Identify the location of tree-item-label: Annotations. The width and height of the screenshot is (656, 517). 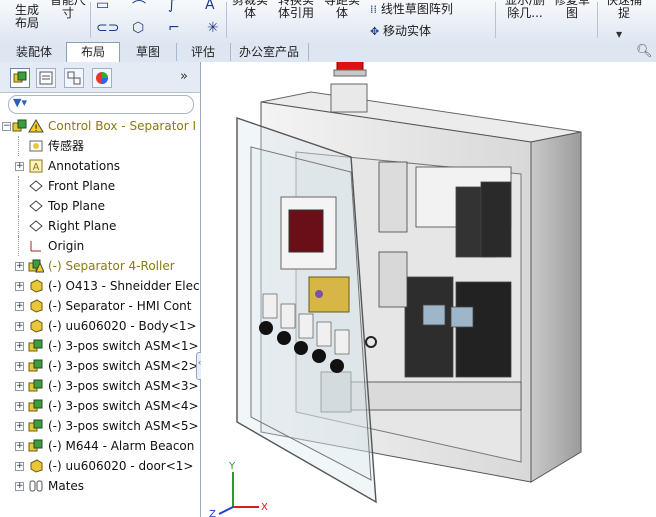
(84, 166).